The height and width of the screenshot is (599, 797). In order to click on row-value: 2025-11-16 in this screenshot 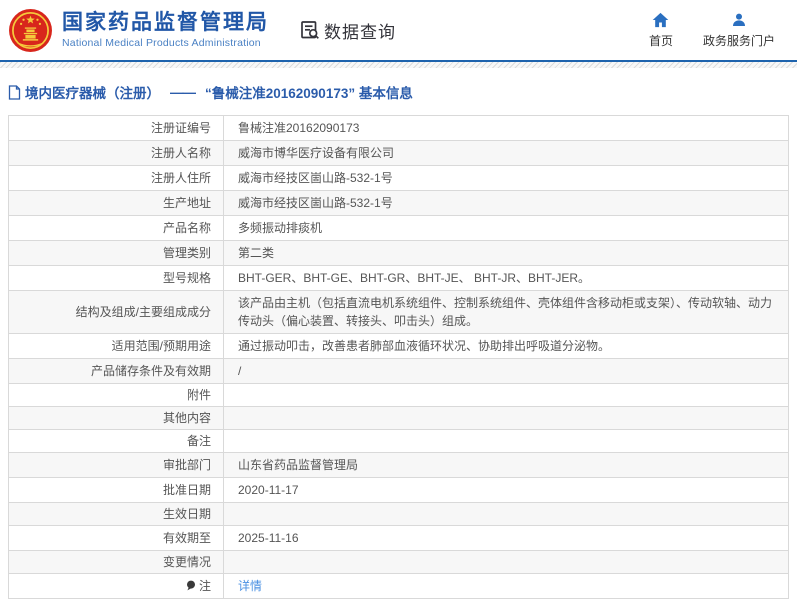, I will do `click(506, 538)`.